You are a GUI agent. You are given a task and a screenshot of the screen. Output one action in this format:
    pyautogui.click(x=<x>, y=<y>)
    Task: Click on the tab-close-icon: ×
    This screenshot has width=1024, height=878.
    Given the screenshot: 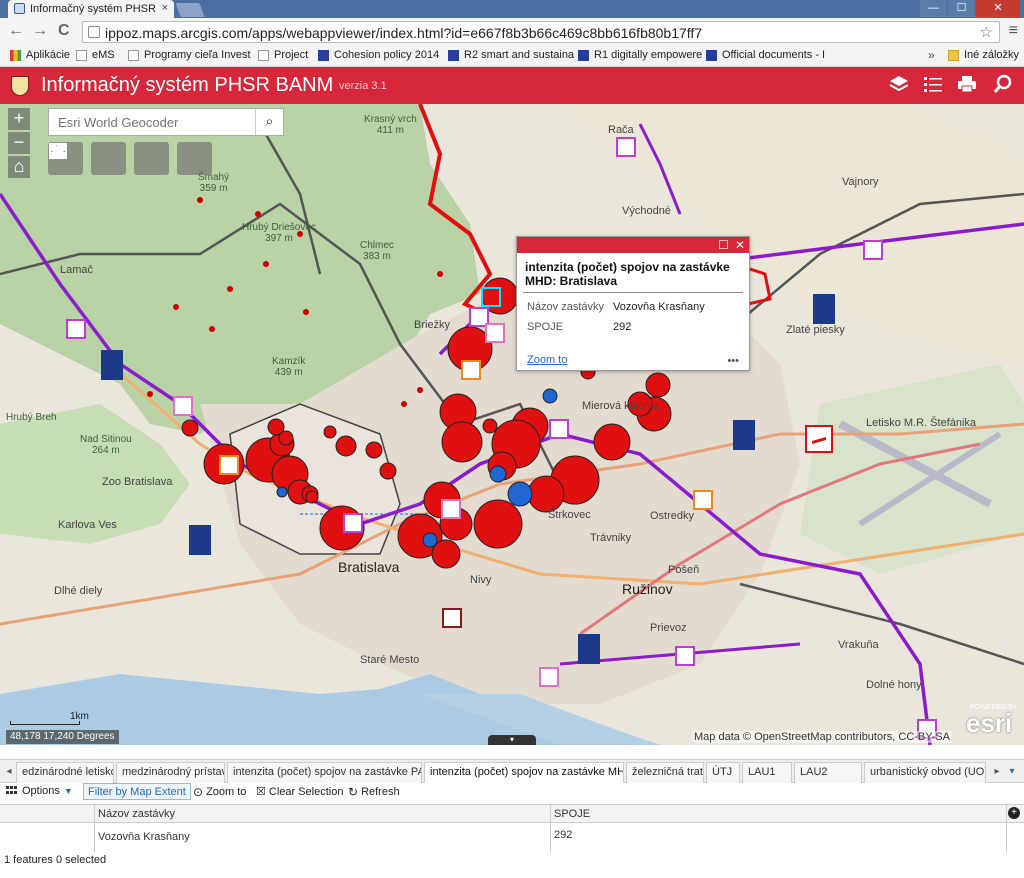 What is the action you would take?
    pyautogui.click(x=165, y=8)
    